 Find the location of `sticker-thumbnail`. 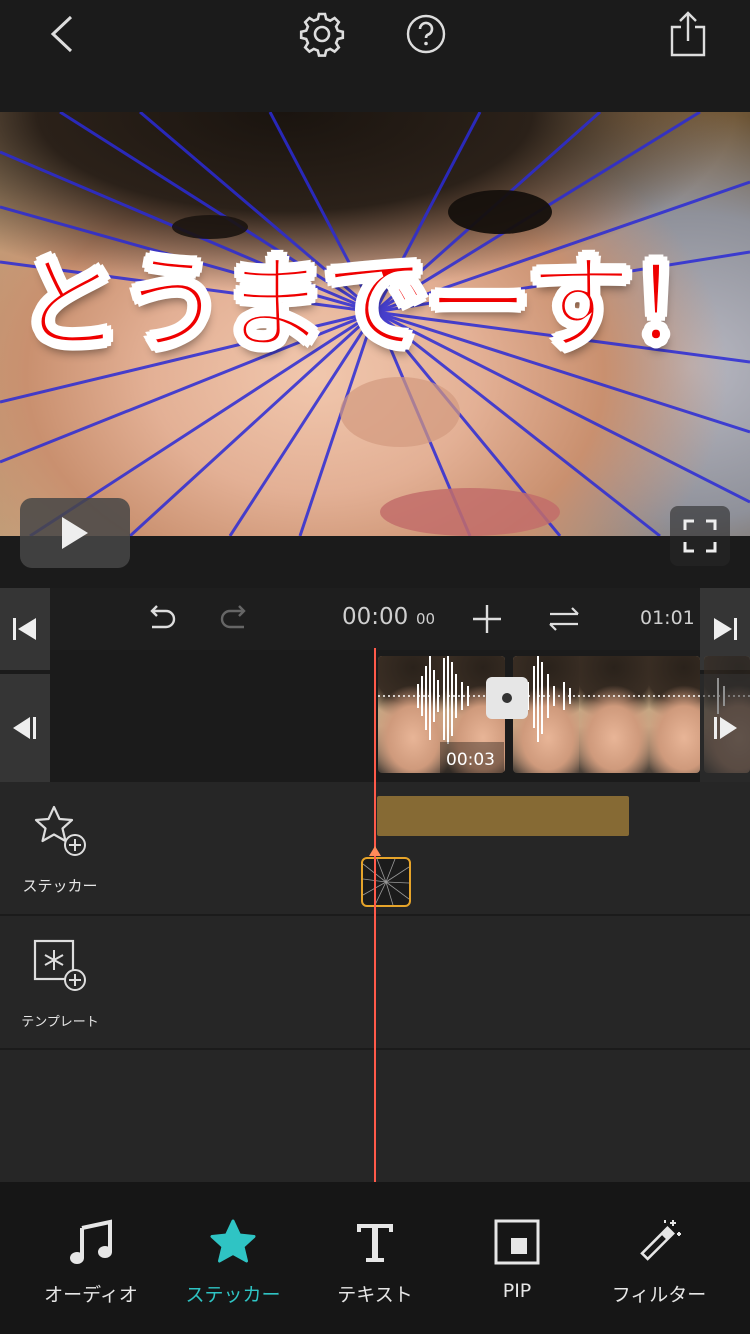

sticker-thumbnail is located at coordinates (386, 882).